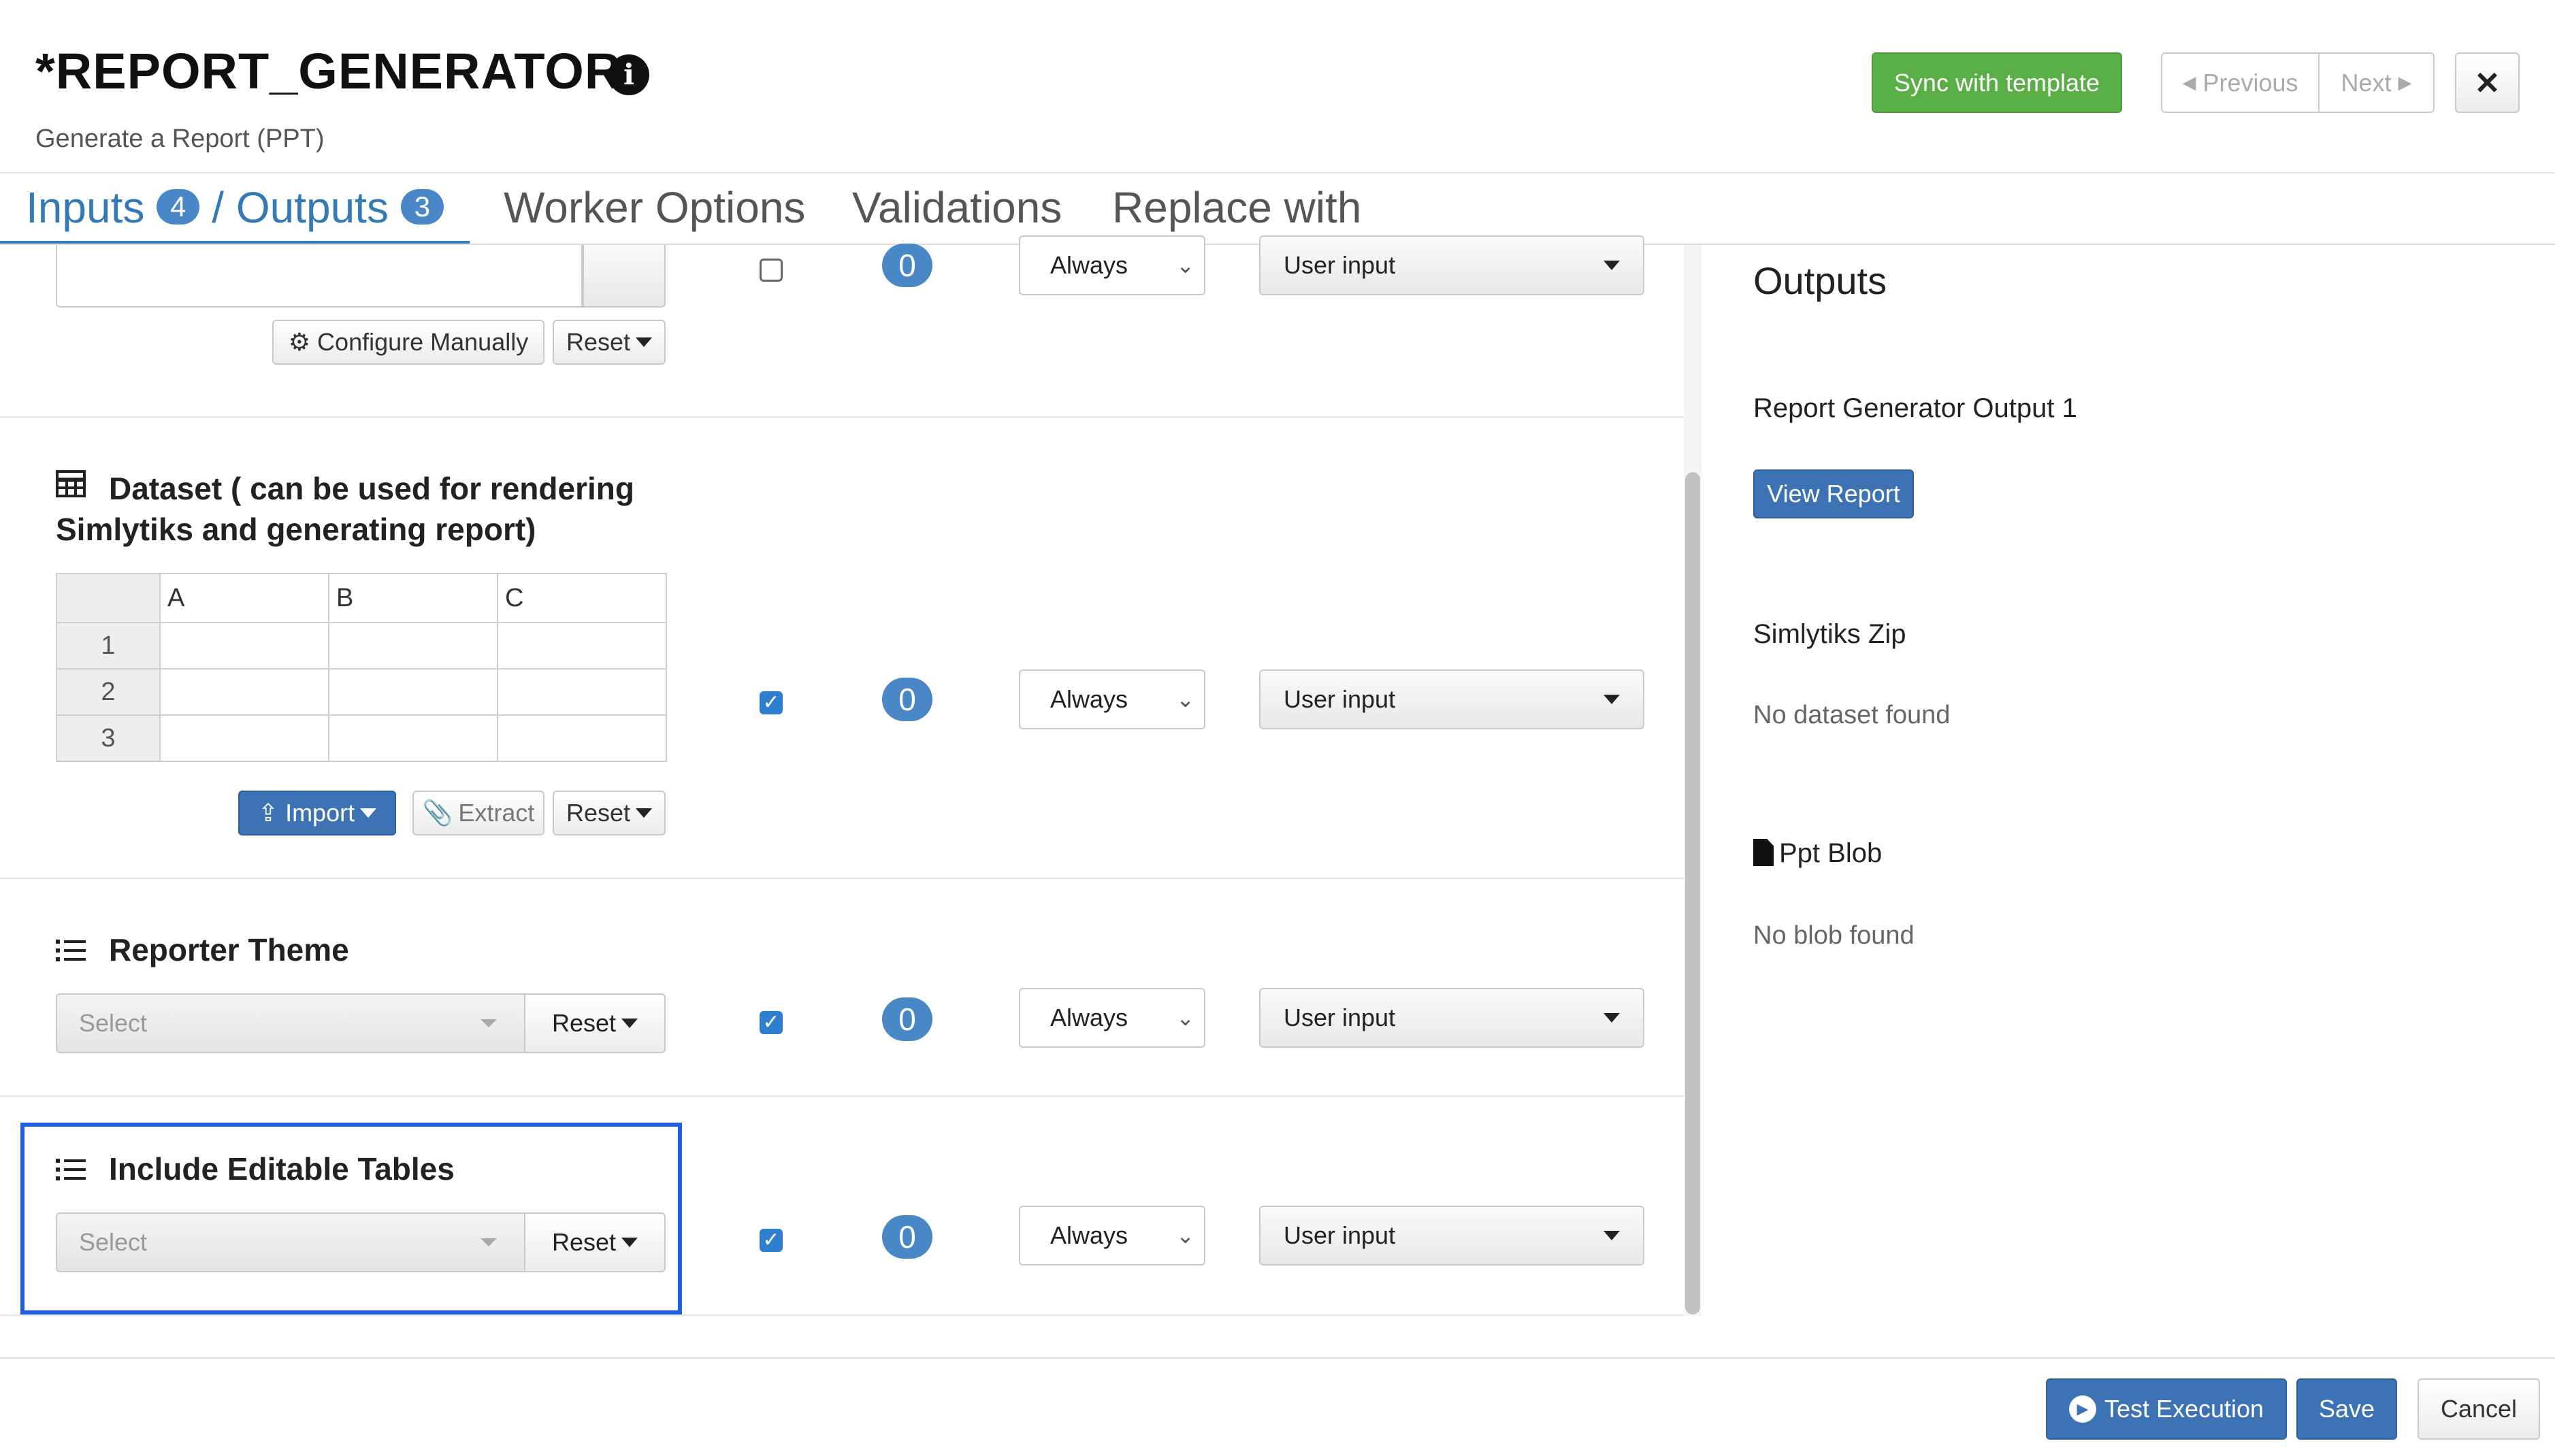 The image size is (2555, 1456). What do you see at coordinates (582, 598) in the screenshot?
I see `grid-column-header: C` at bounding box center [582, 598].